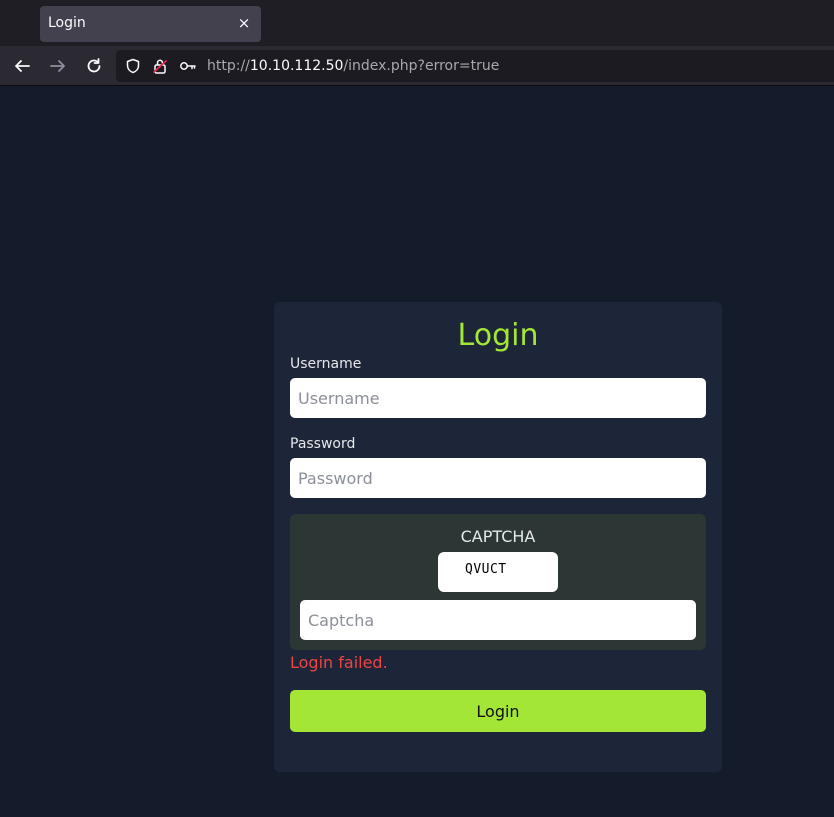  Describe the element at coordinates (22, 66) in the screenshot. I see `back-arrow-icon` at that location.